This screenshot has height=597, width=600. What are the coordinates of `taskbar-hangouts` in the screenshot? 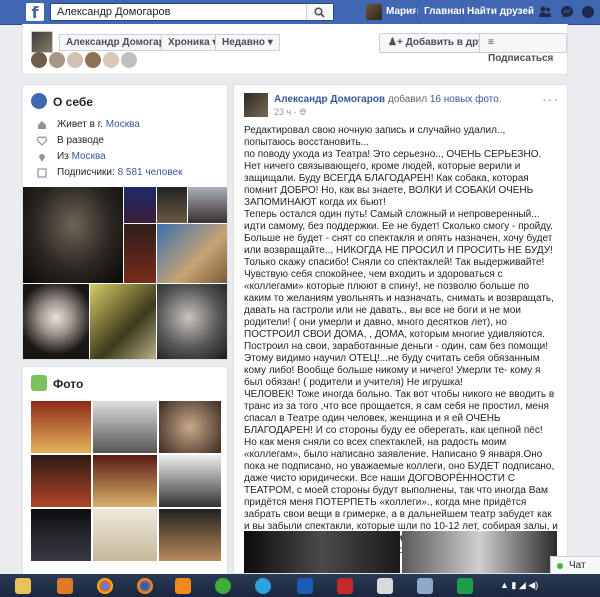 It's located at (465, 585).